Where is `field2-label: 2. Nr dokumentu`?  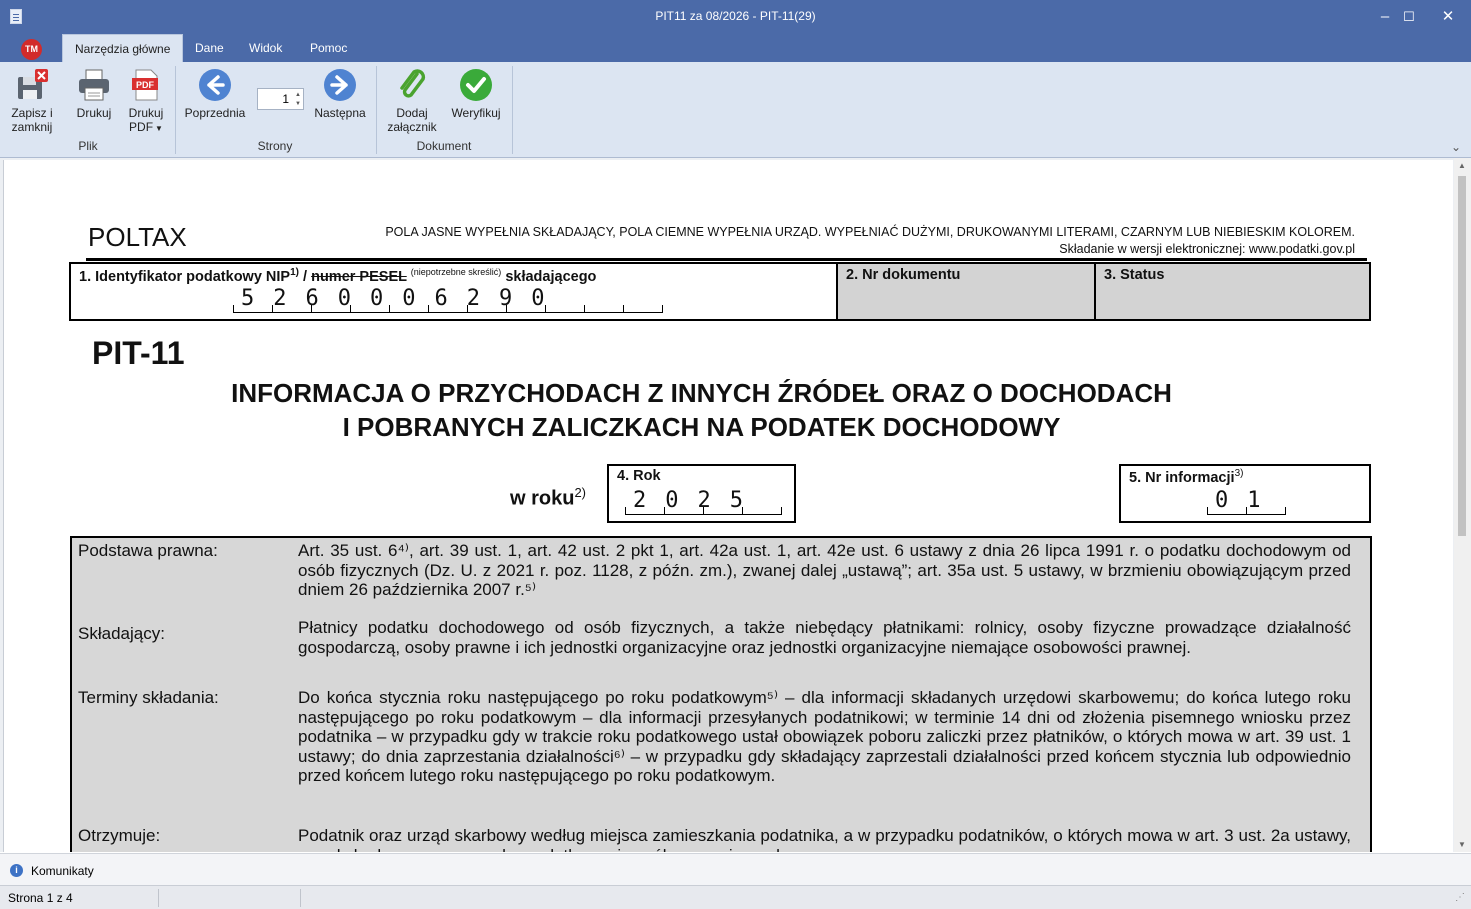 field2-label: 2. Nr dokumentu is located at coordinates (903, 275).